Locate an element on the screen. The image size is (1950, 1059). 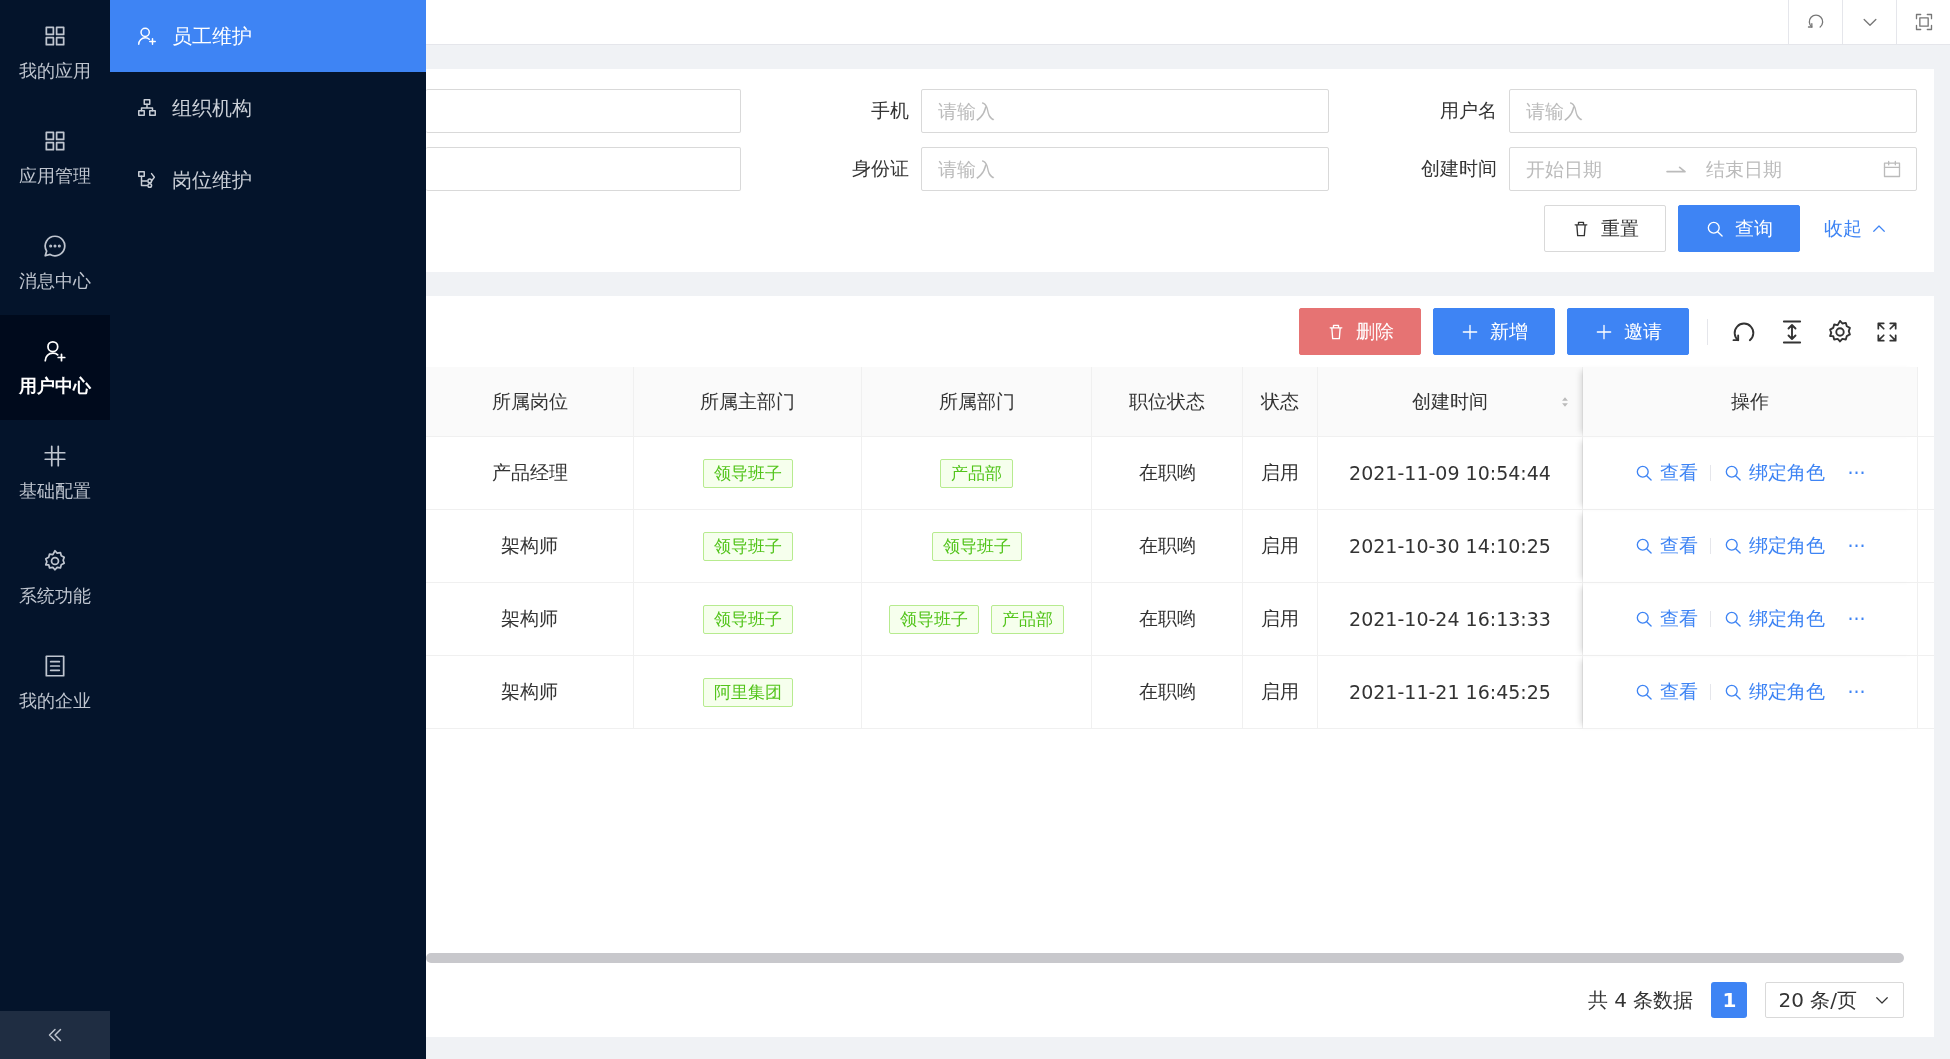
action-button: 重置 is located at coordinates (1605, 228).